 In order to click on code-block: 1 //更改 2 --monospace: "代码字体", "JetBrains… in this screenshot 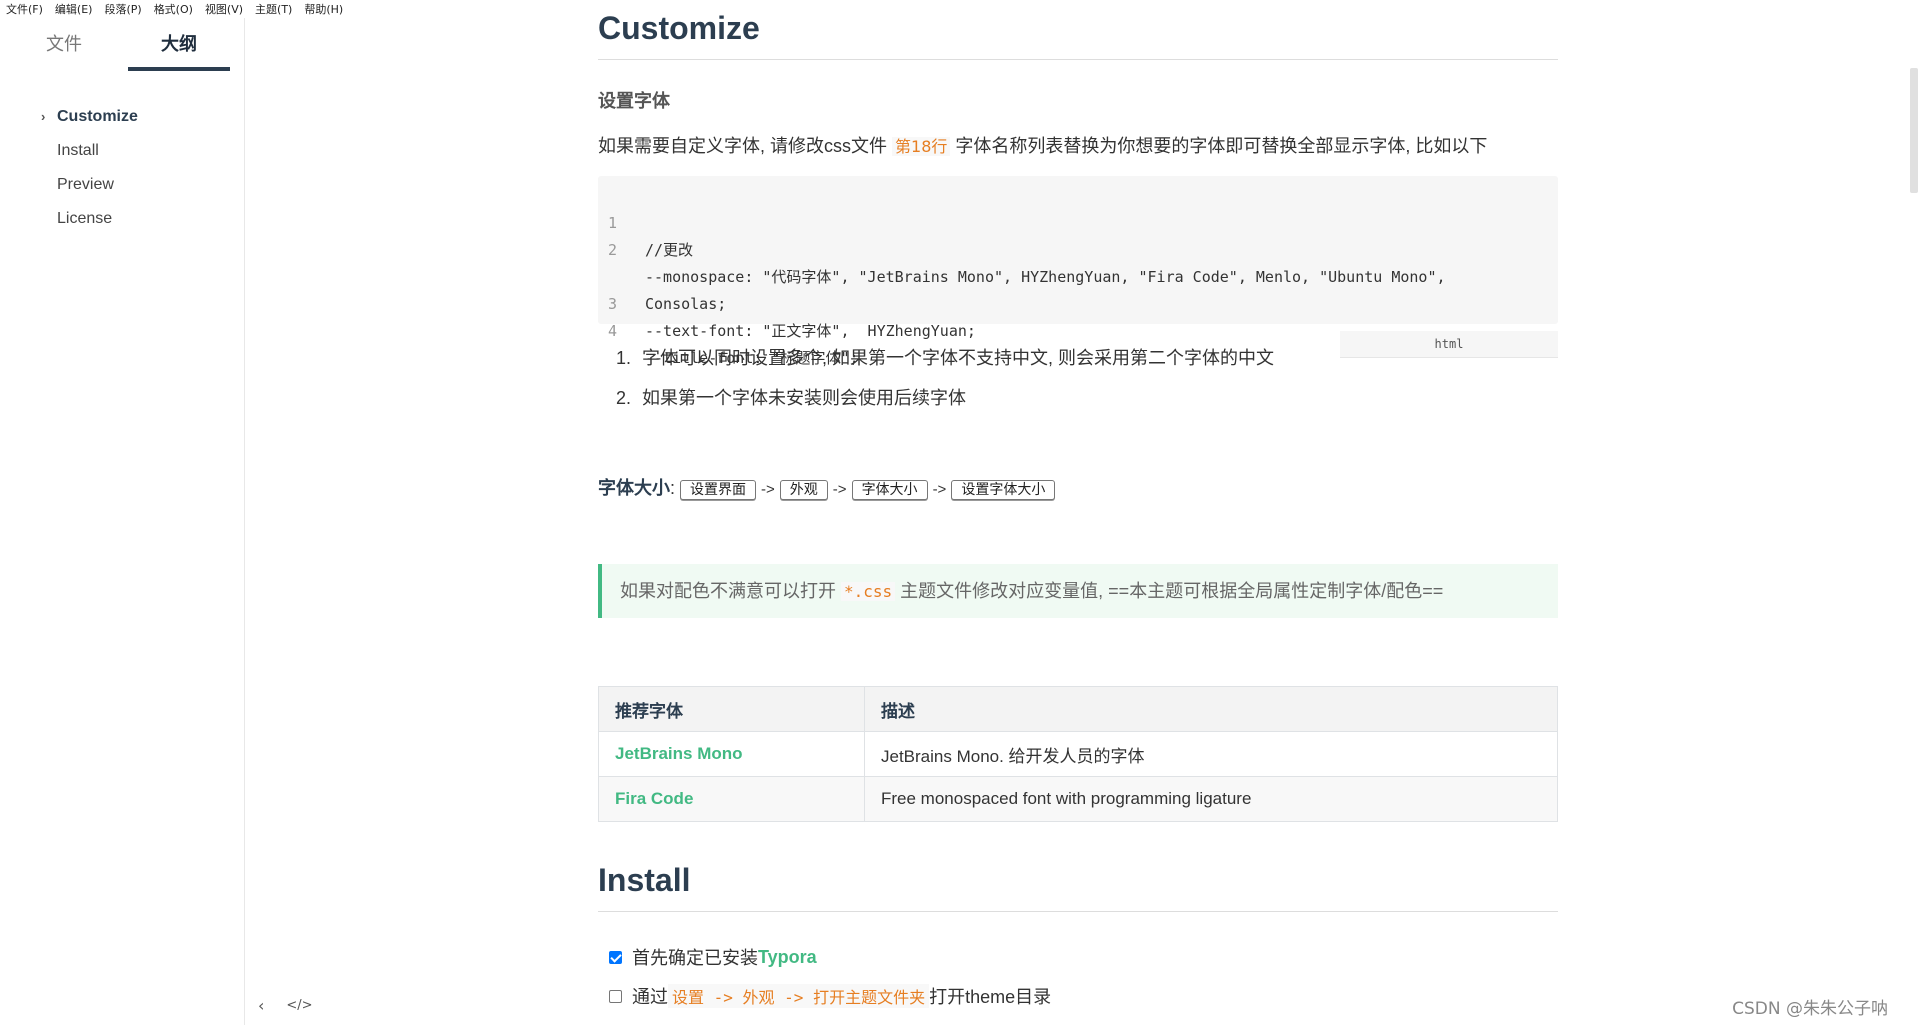, I will do `click(1078, 271)`.